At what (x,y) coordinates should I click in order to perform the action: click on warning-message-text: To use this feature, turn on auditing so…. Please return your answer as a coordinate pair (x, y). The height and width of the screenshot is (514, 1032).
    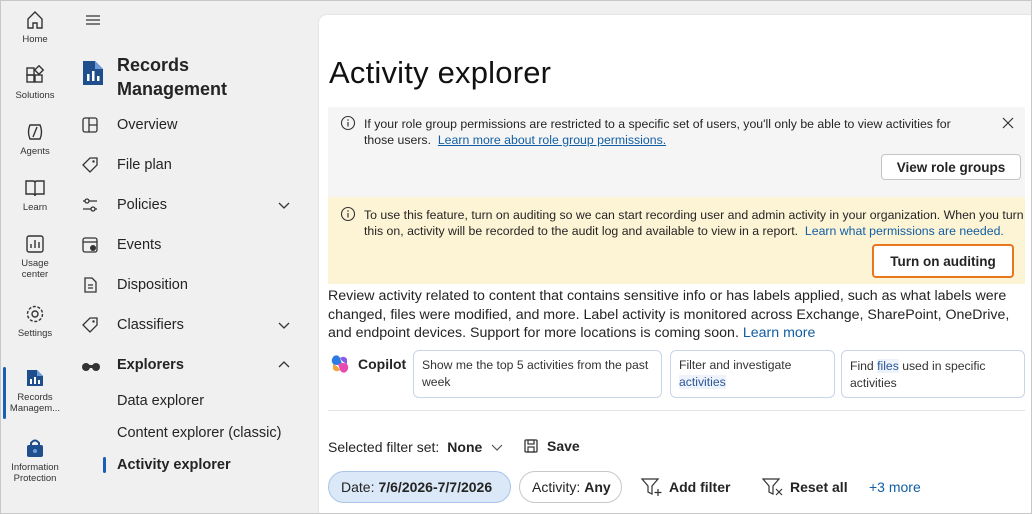
    Looking at the image, I should click on (694, 223).